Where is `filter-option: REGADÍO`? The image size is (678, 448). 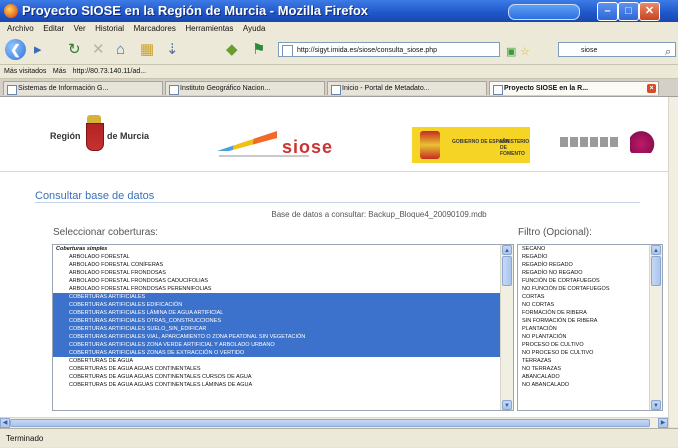
filter-option: REGADÍO is located at coordinates (590, 257).